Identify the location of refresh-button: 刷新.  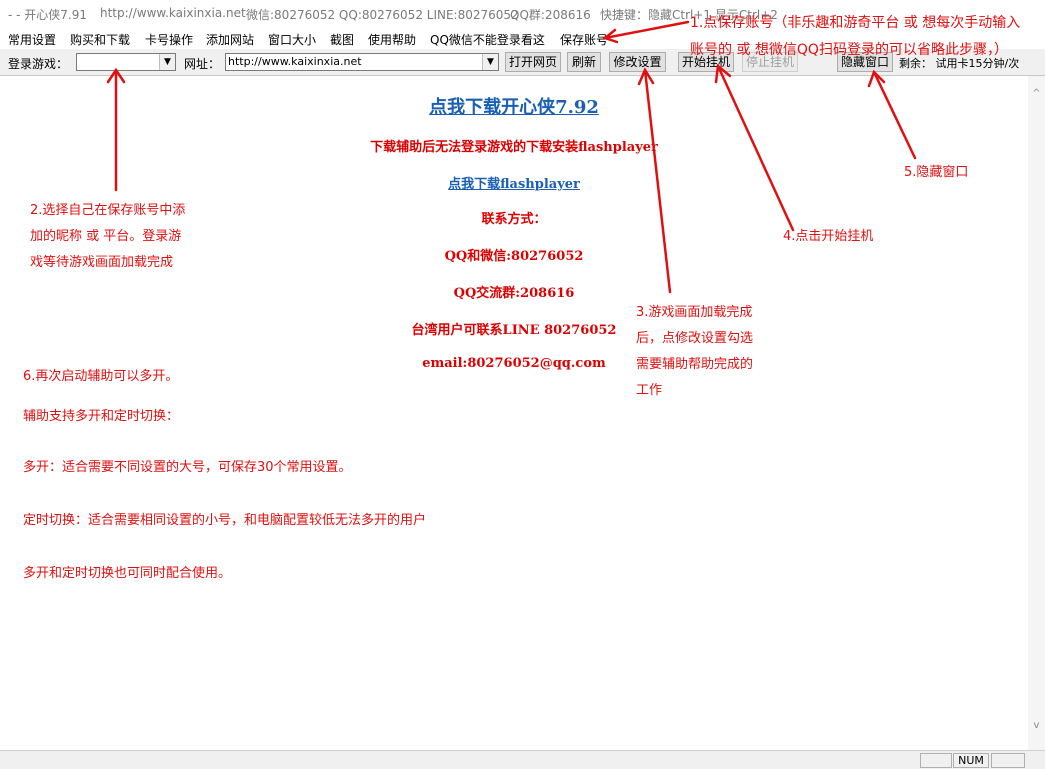
(584, 62).